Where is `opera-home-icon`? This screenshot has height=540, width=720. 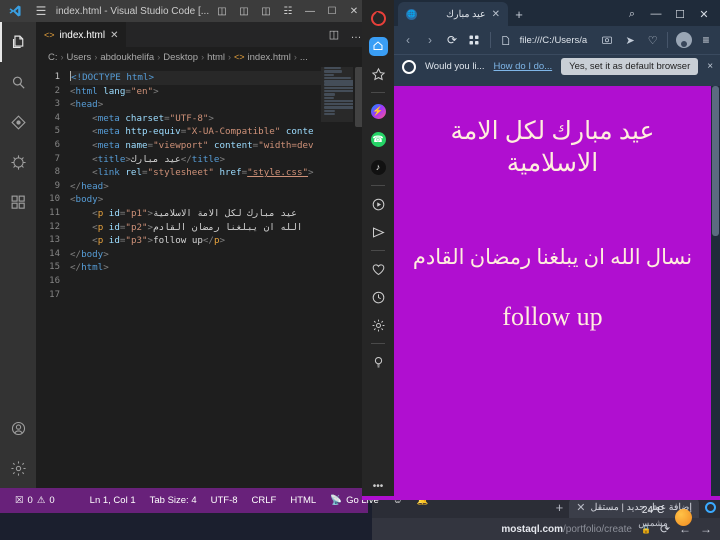 opera-home-icon is located at coordinates (378, 46).